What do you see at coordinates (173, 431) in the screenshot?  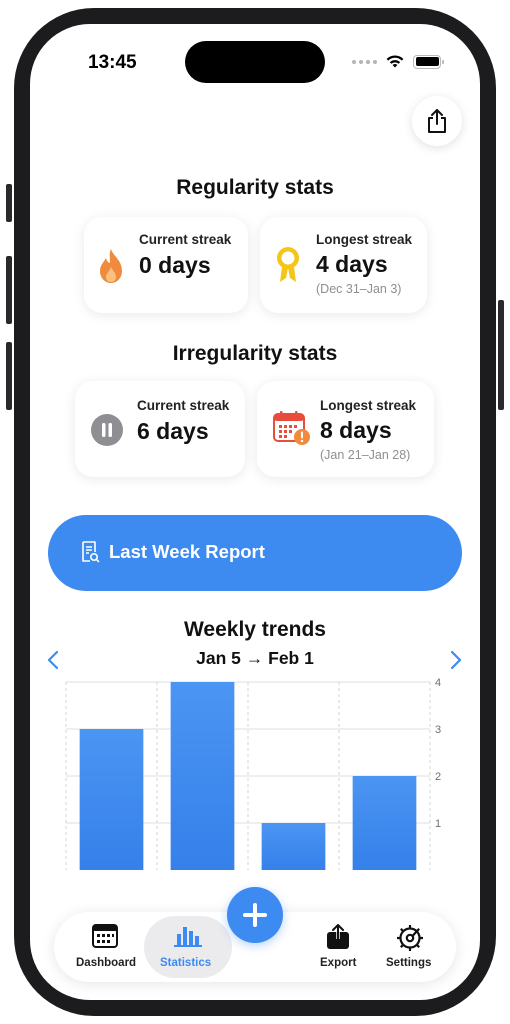 I see `irregularity-current-value: 6 days` at bounding box center [173, 431].